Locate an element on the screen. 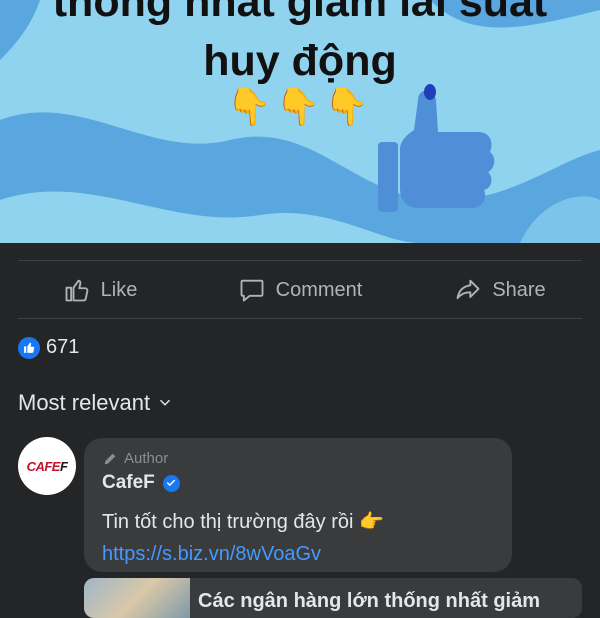  like-button: Like is located at coordinates (100, 290).